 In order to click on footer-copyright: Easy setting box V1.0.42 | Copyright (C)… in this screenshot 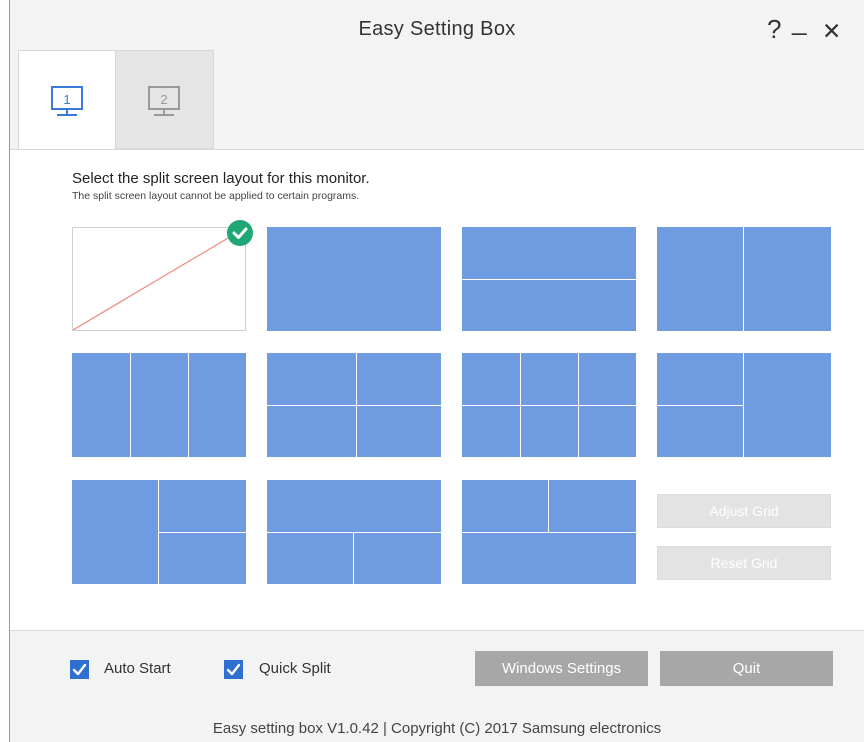, I will do `click(437, 728)`.